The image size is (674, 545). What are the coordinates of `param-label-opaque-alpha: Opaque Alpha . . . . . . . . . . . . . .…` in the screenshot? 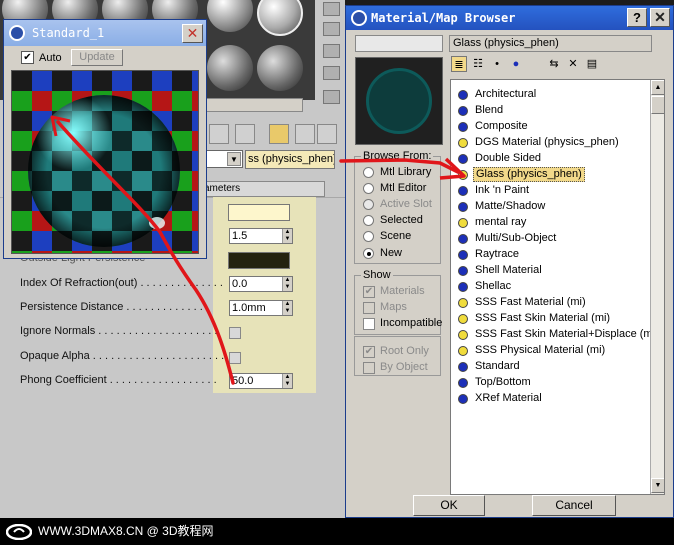 It's located at (122, 356).